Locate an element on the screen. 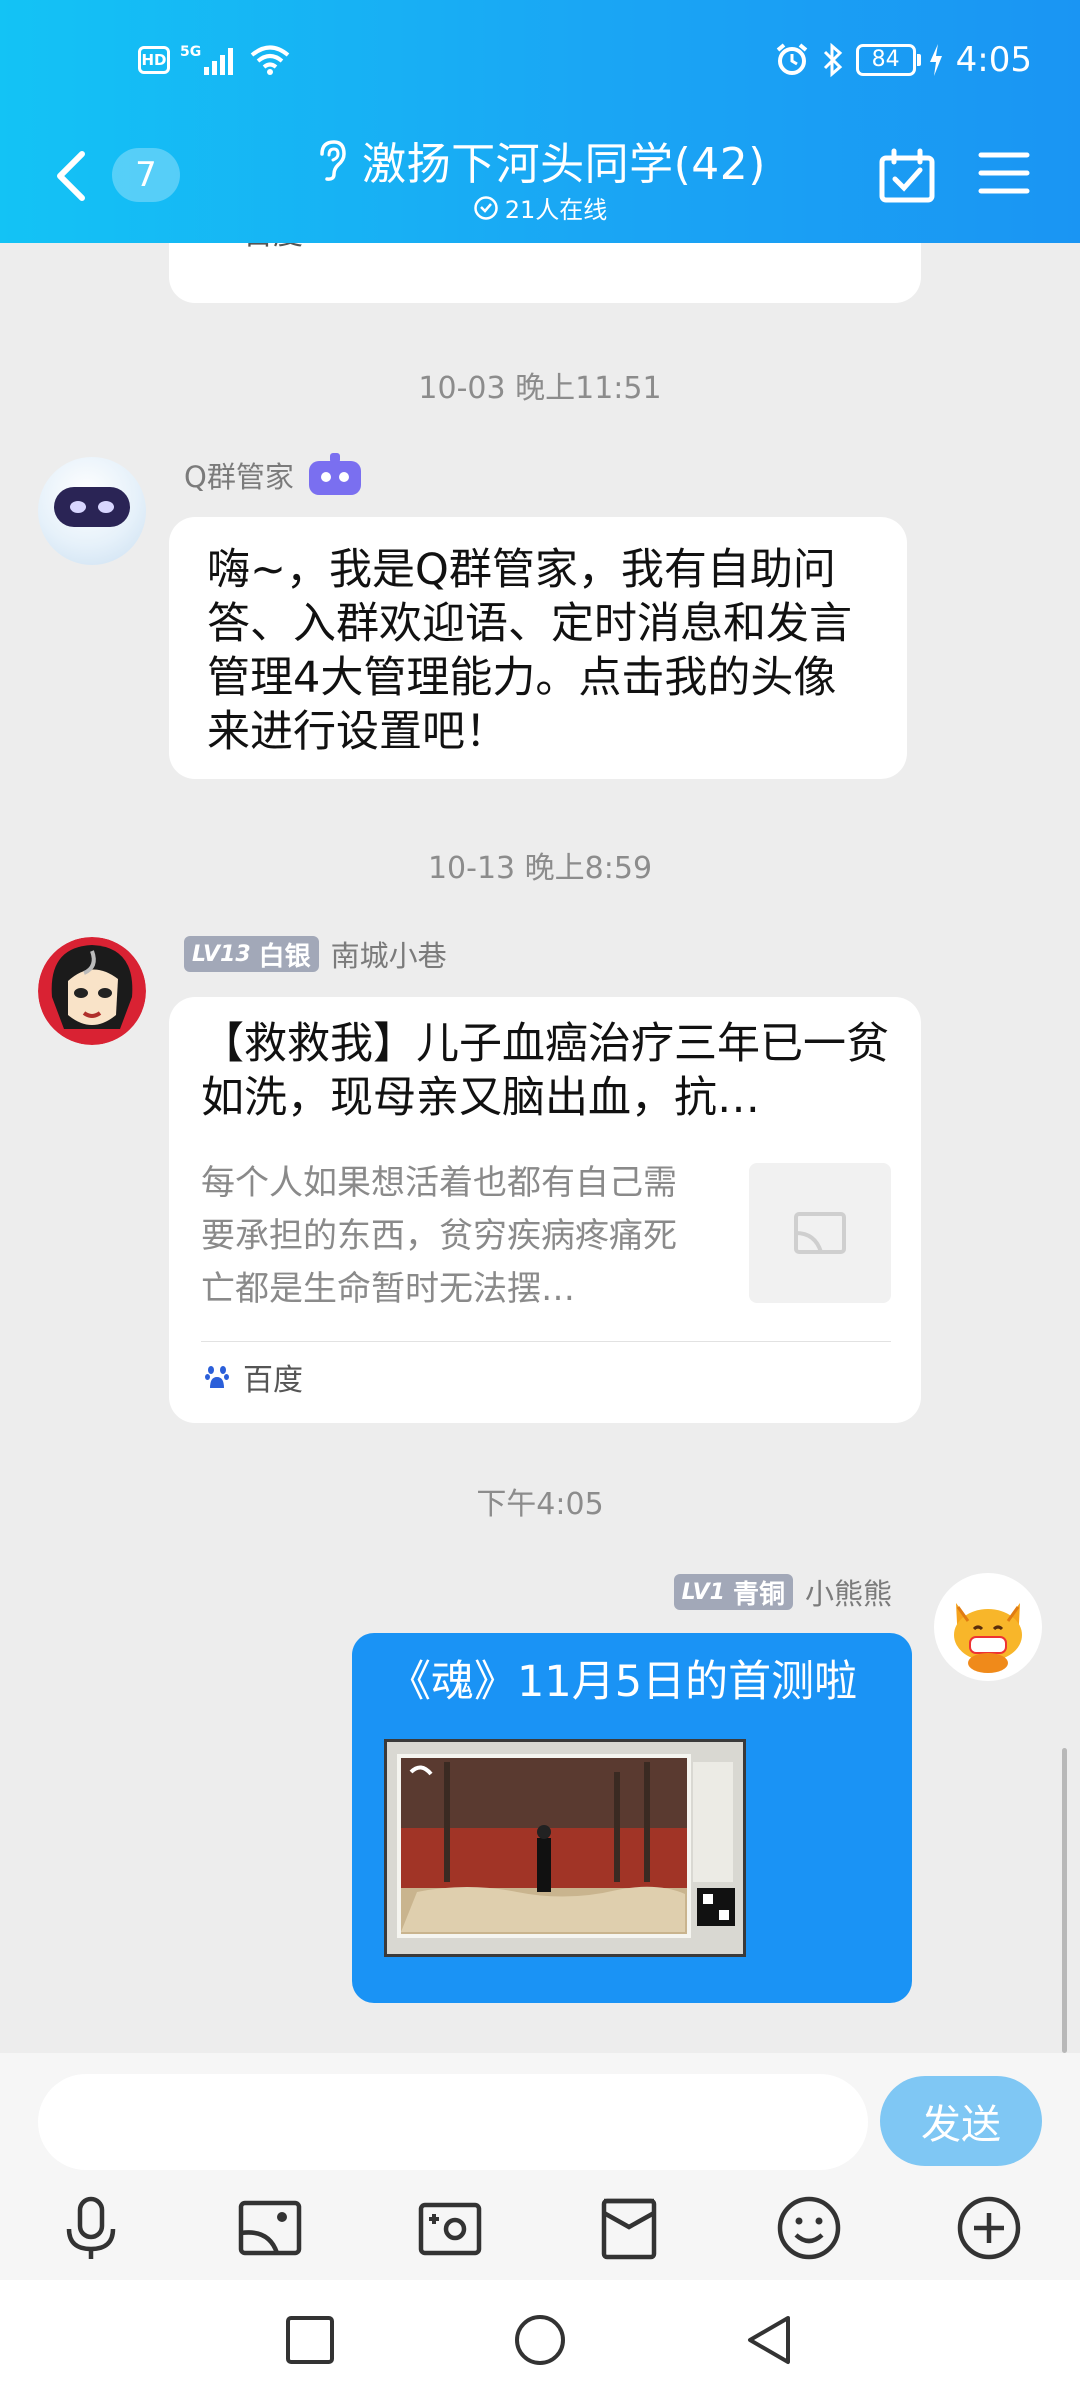  user-avatar-nanchengxiaoxiang is located at coordinates (92, 991).